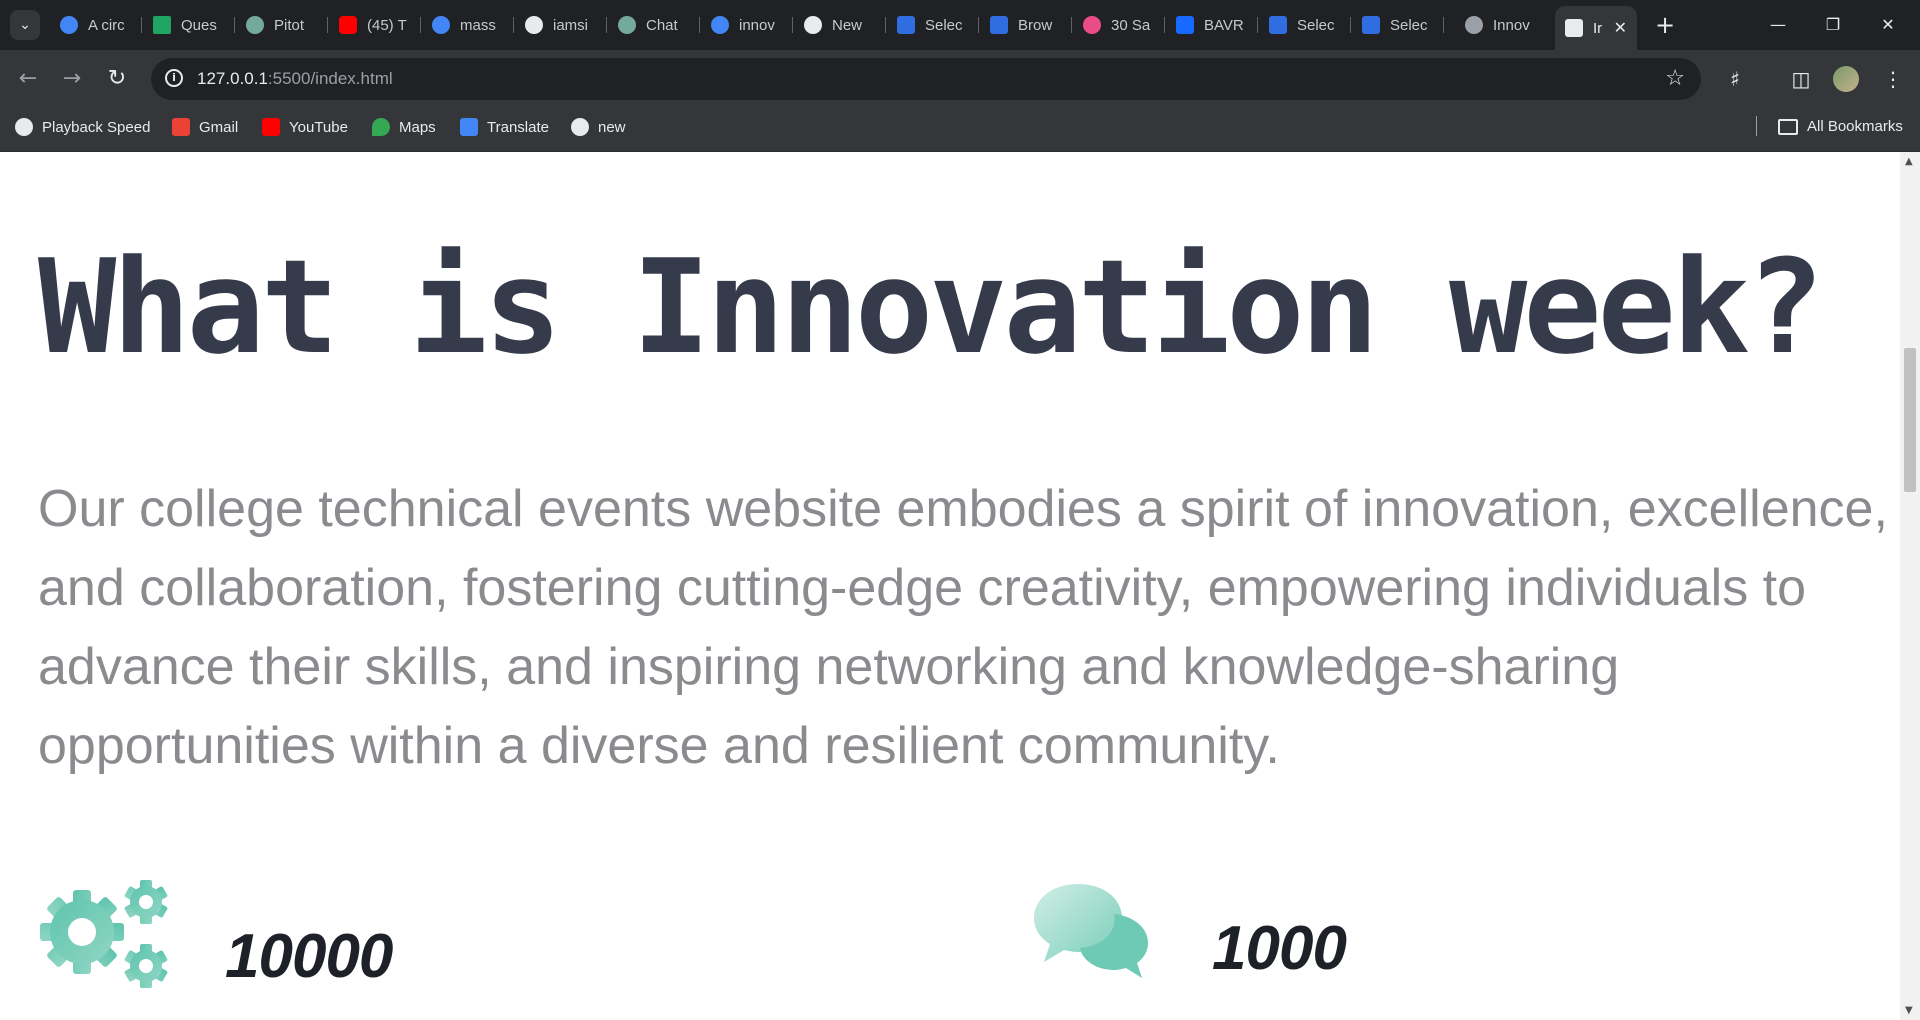 This screenshot has width=1920, height=1020. What do you see at coordinates (387, 25) in the screenshot?
I see `tab-title: (45) T` at bounding box center [387, 25].